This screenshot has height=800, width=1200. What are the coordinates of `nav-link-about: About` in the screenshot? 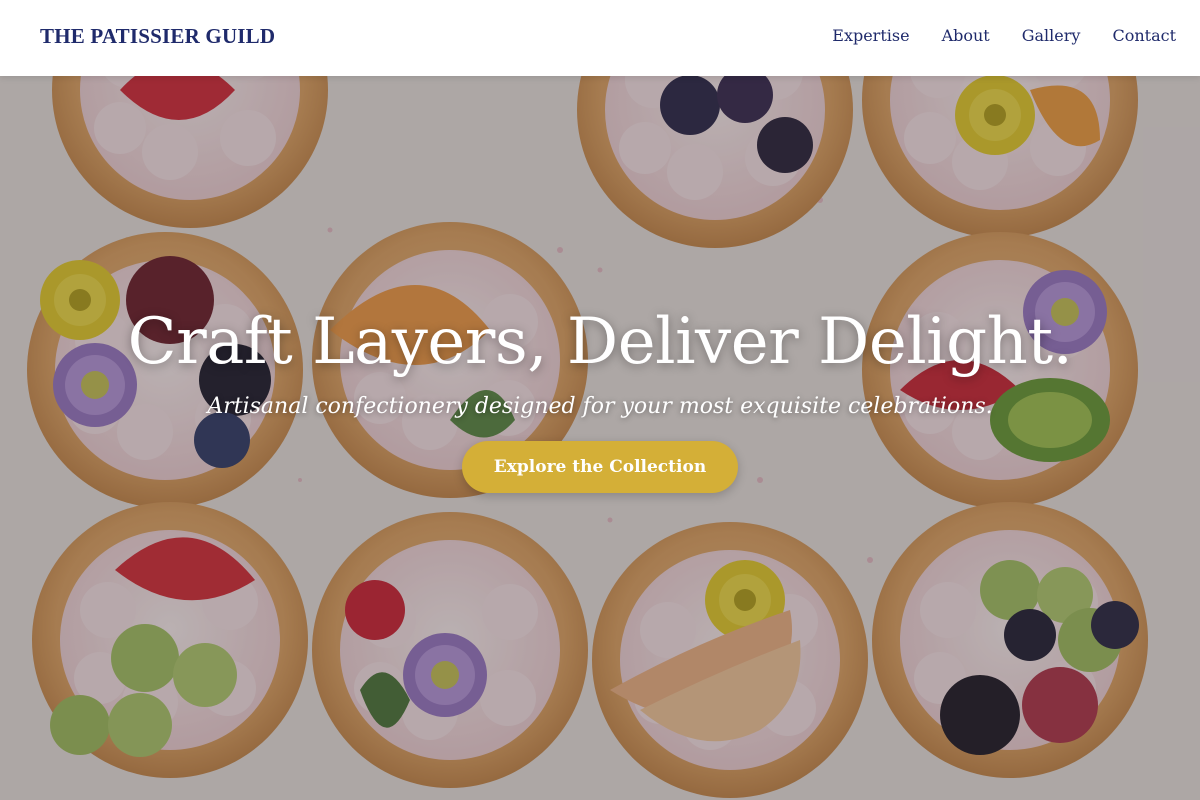 It's located at (966, 35).